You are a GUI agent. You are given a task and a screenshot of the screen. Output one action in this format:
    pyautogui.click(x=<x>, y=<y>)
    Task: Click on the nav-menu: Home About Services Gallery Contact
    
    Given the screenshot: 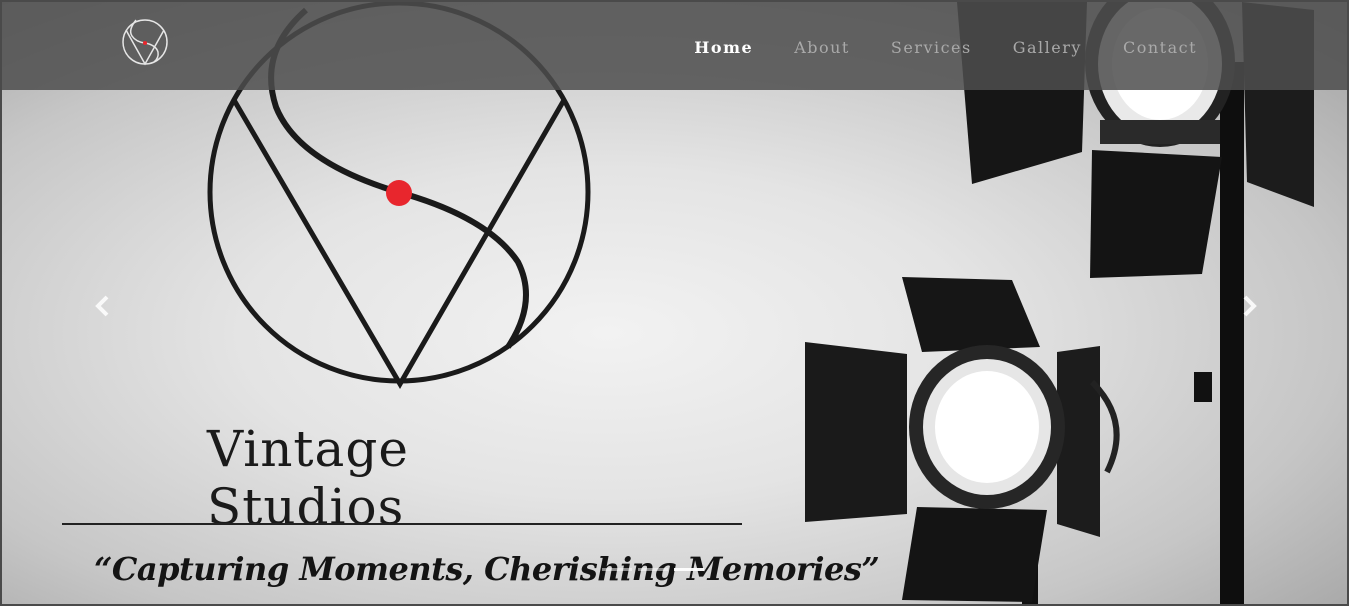 What is the action you would take?
    pyautogui.click(x=945, y=47)
    